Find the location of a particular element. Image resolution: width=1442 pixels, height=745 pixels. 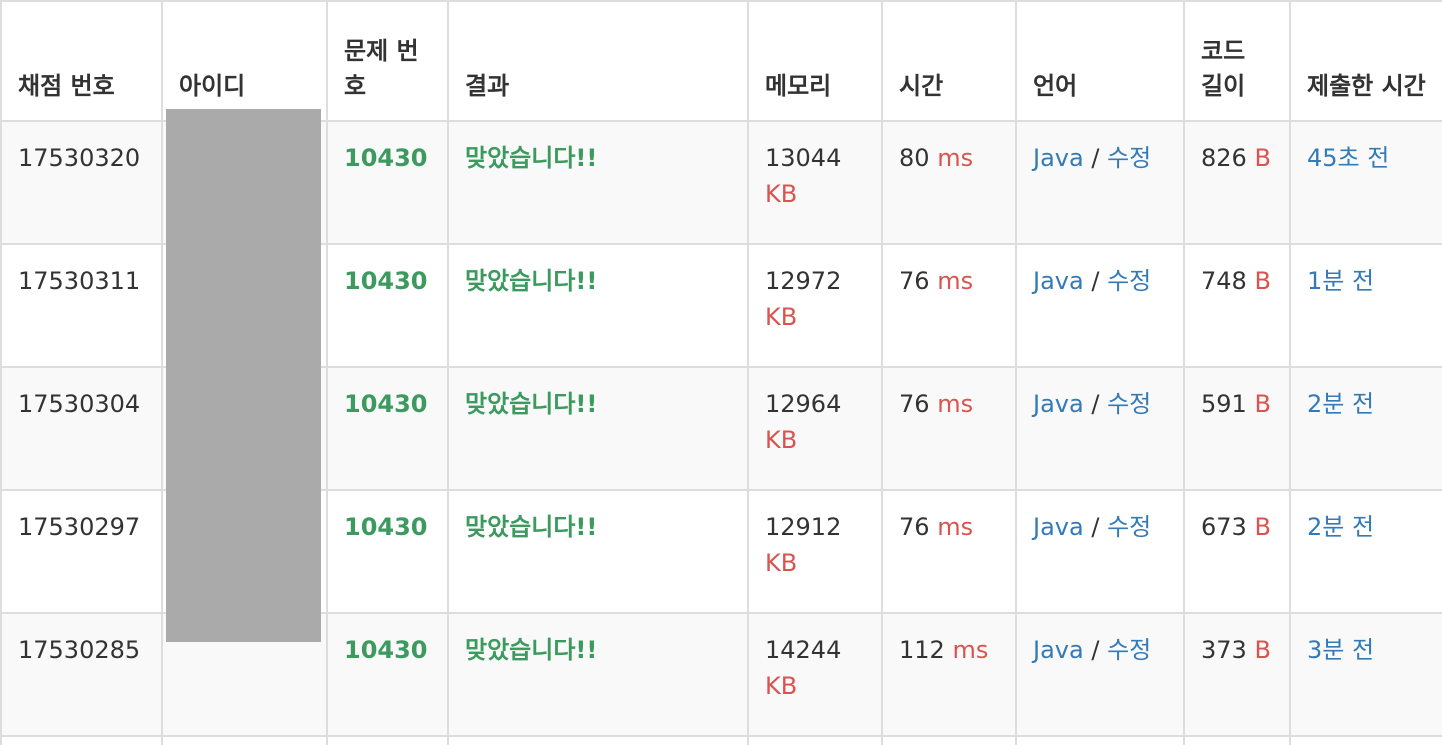

code-length-value: 591 is located at coordinates (1224, 404).